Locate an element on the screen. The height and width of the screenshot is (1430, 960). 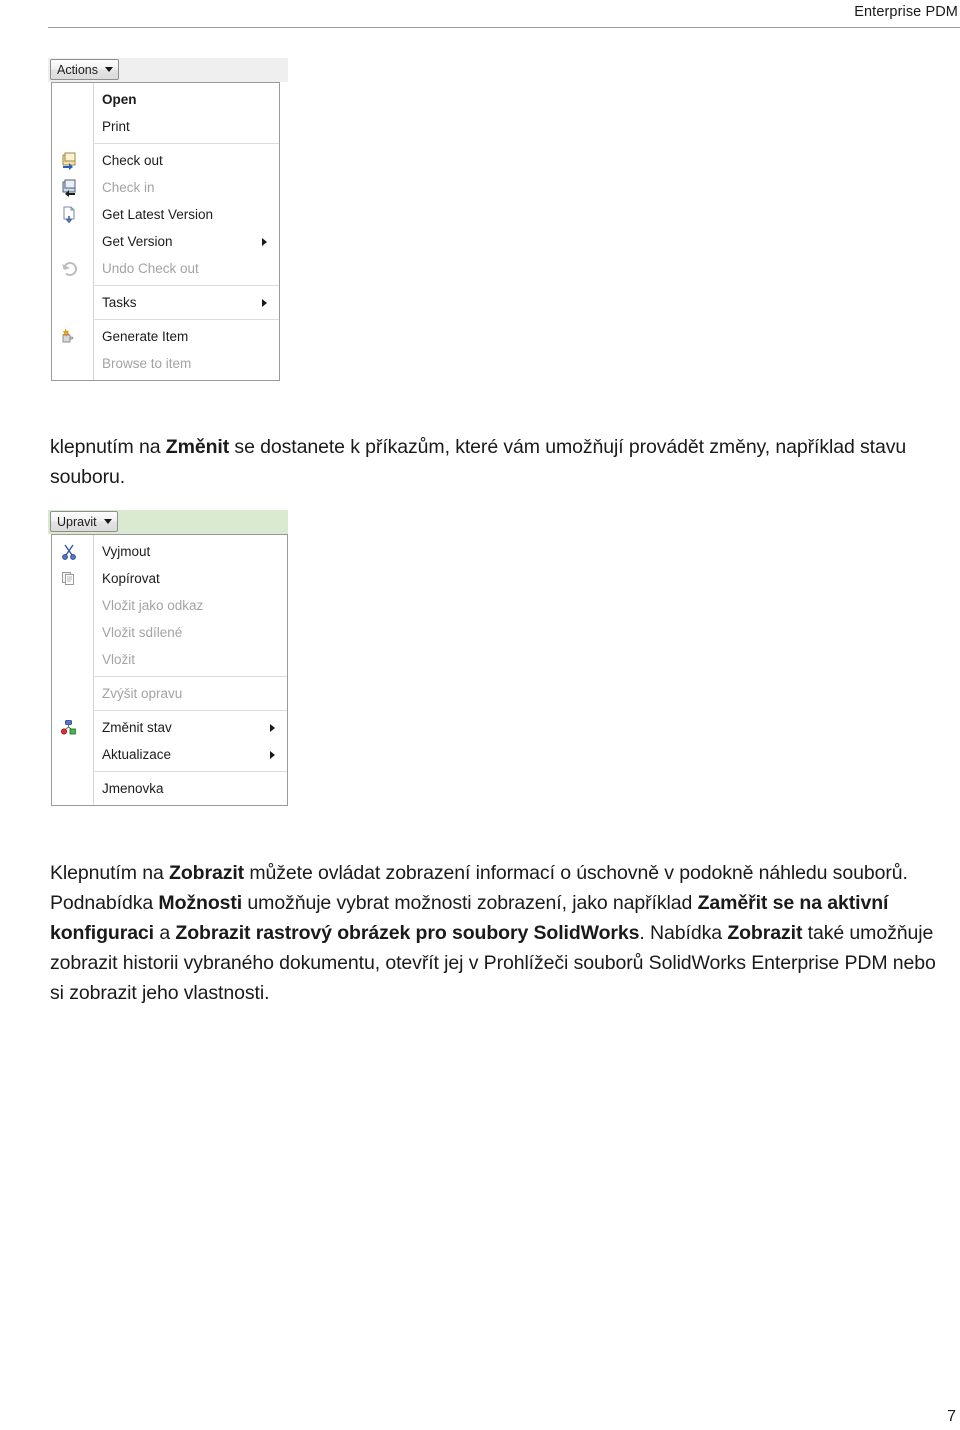
menu-item-label: Aktualizace is located at coordinates (137, 754).